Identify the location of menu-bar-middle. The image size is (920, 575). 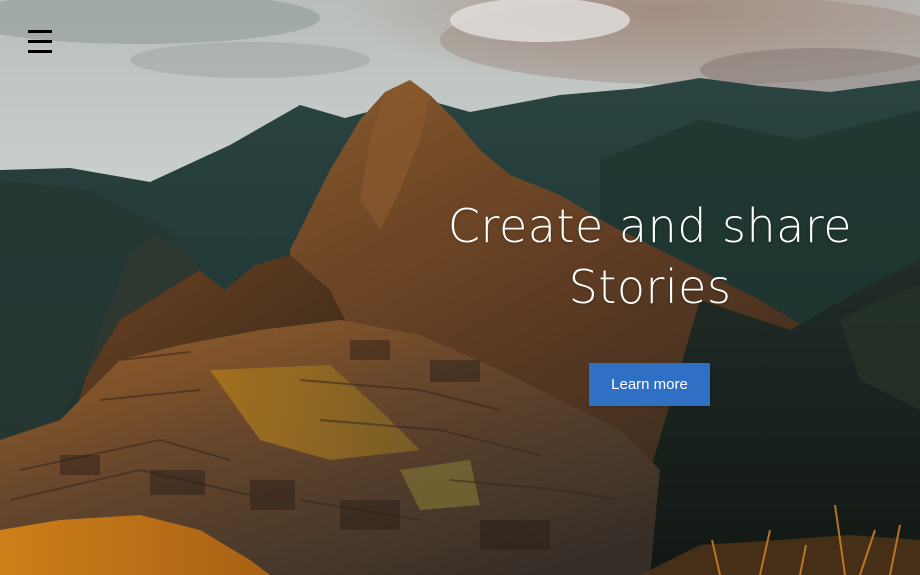
(40, 41).